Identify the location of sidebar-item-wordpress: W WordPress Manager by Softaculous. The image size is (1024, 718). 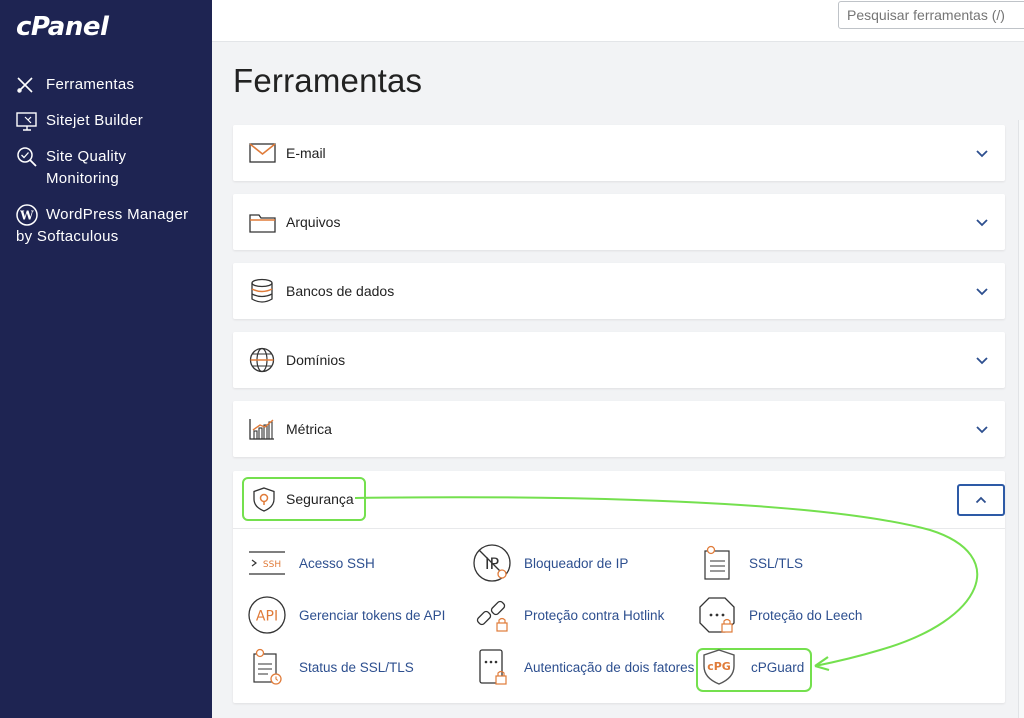
(106, 226).